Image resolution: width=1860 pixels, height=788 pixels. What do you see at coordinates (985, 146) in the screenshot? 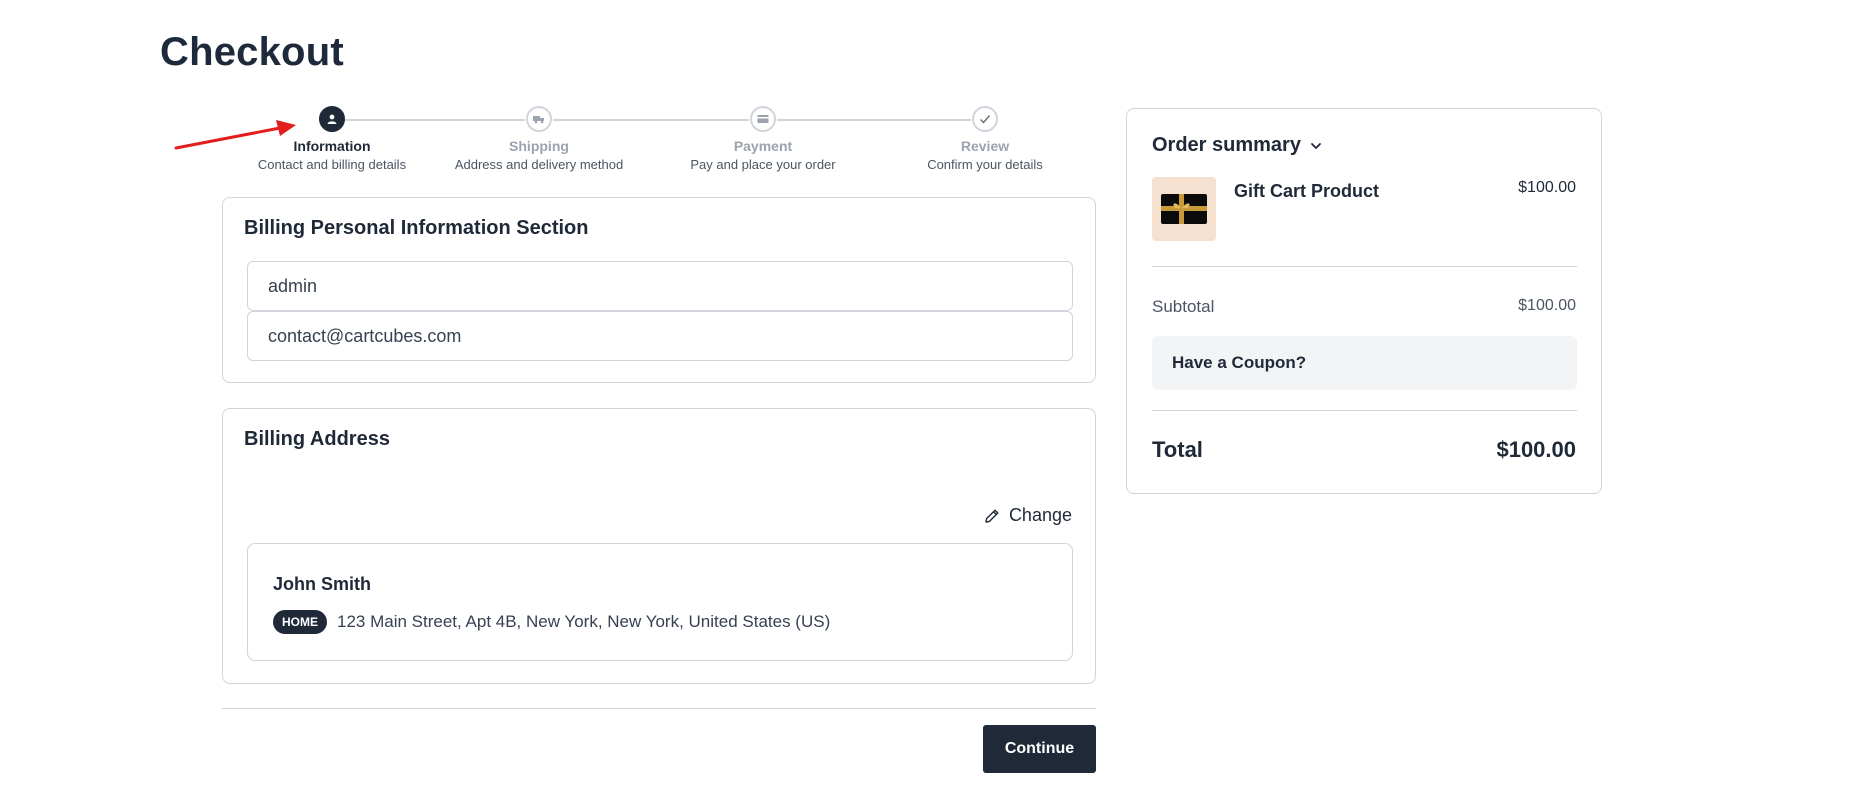
I see `step-title: Review` at bounding box center [985, 146].